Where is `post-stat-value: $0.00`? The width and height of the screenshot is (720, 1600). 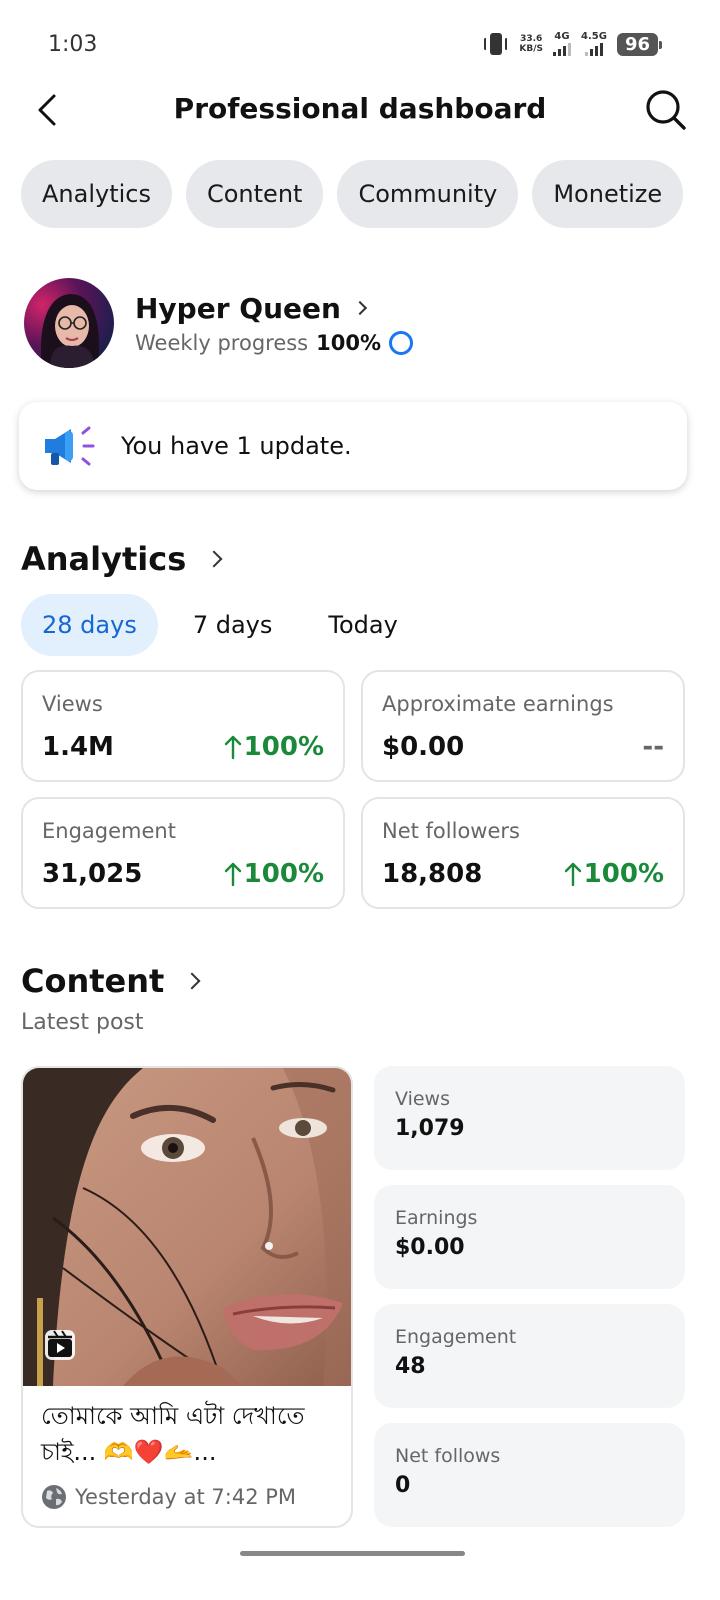 post-stat-value: $0.00 is located at coordinates (430, 1247).